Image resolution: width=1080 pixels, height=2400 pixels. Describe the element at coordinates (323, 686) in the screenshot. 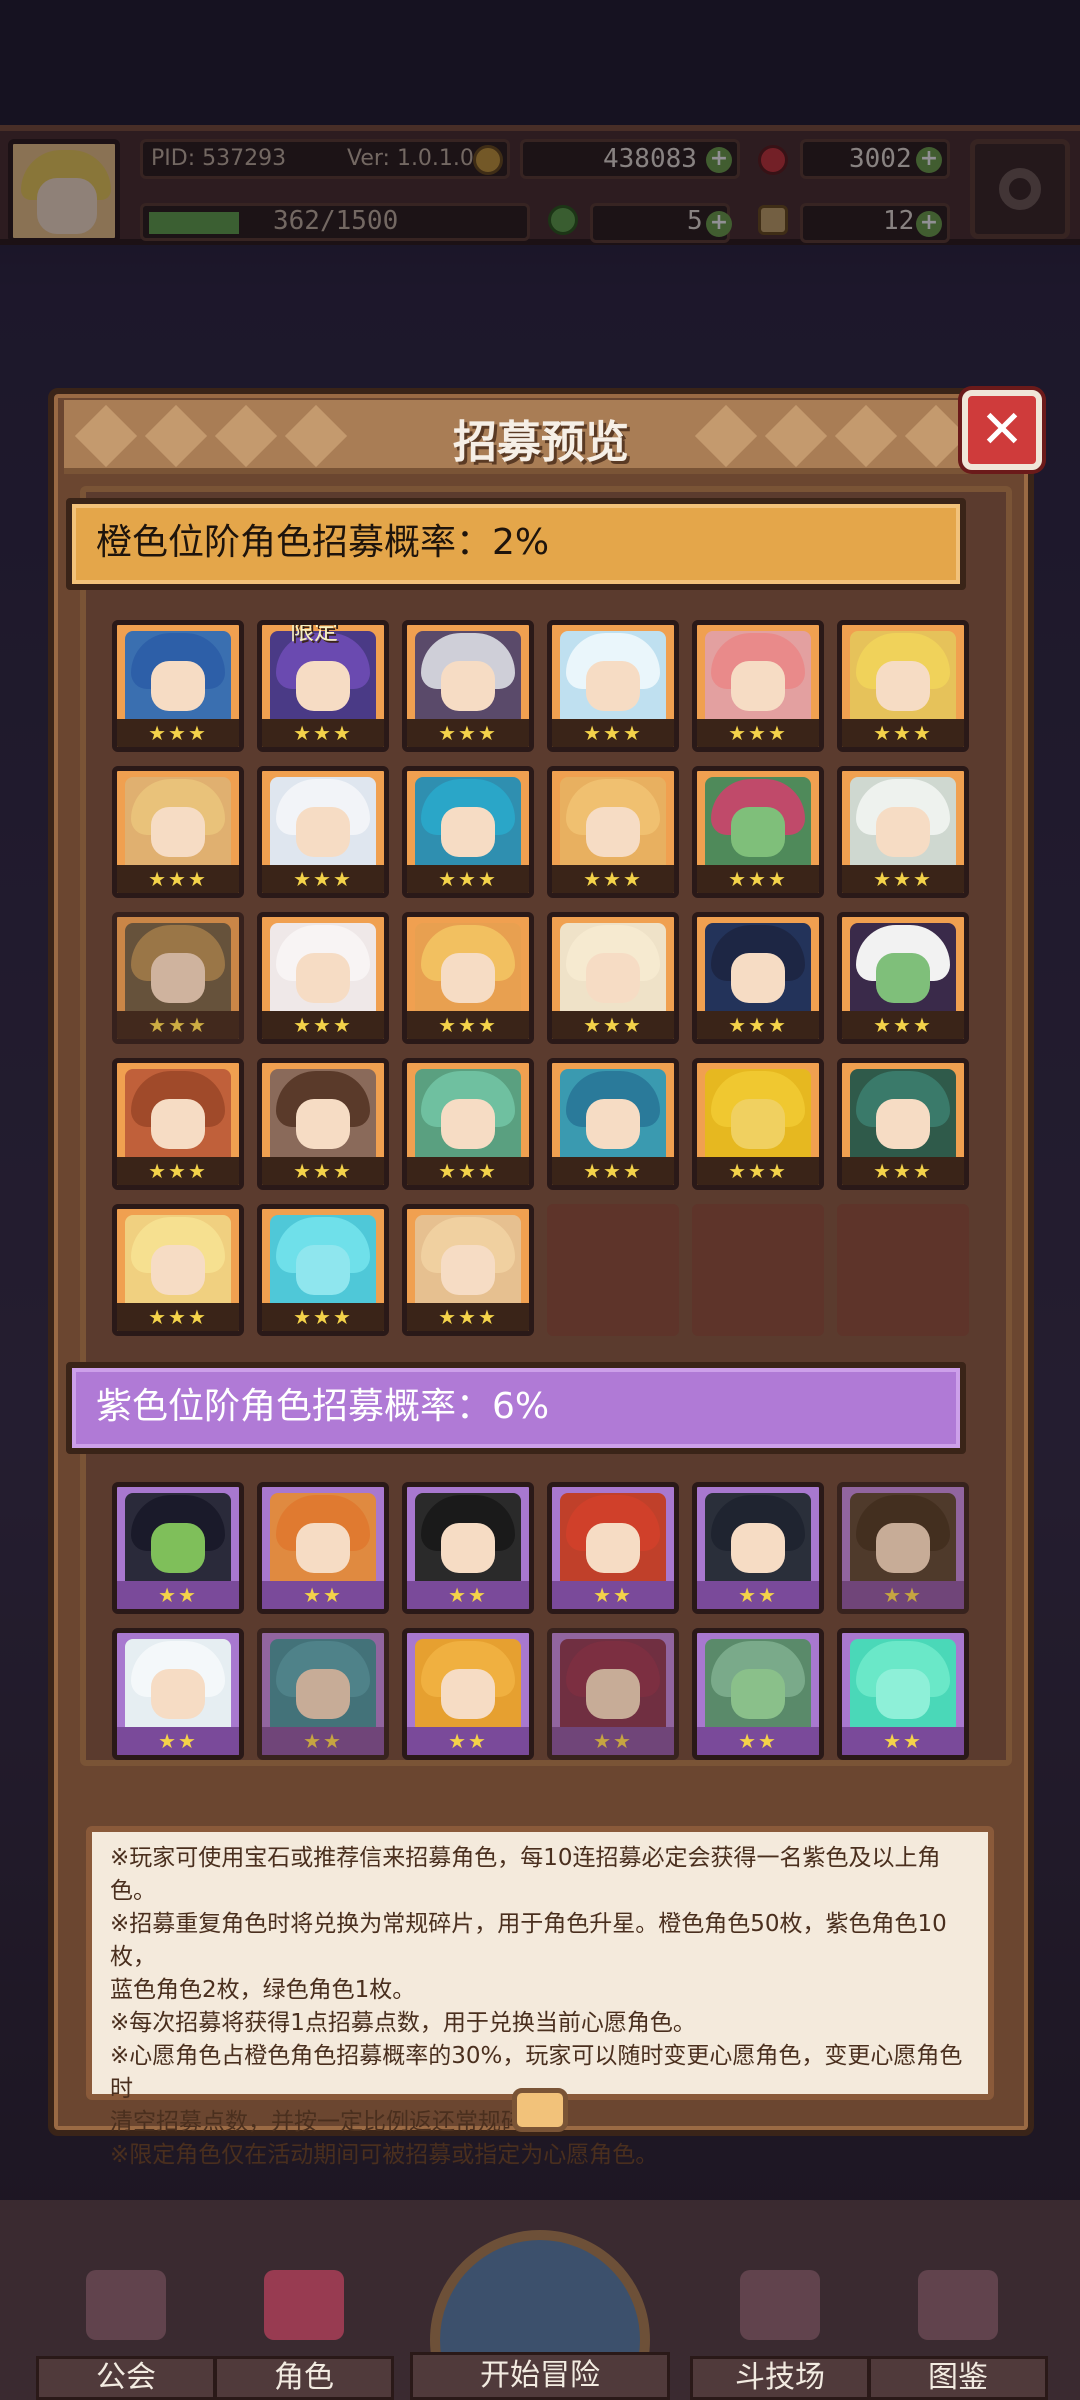

I see `character-card: 限定 ★★★` at that location.